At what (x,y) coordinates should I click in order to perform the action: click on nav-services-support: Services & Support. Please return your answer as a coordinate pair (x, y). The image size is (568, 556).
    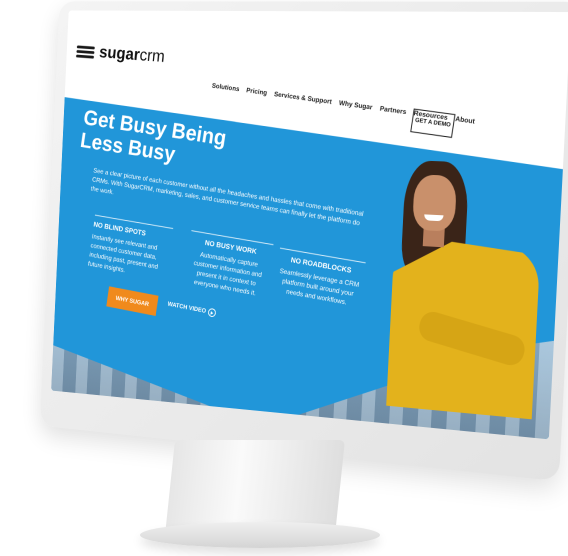
    Looking at the image, I should click on (303, 98).